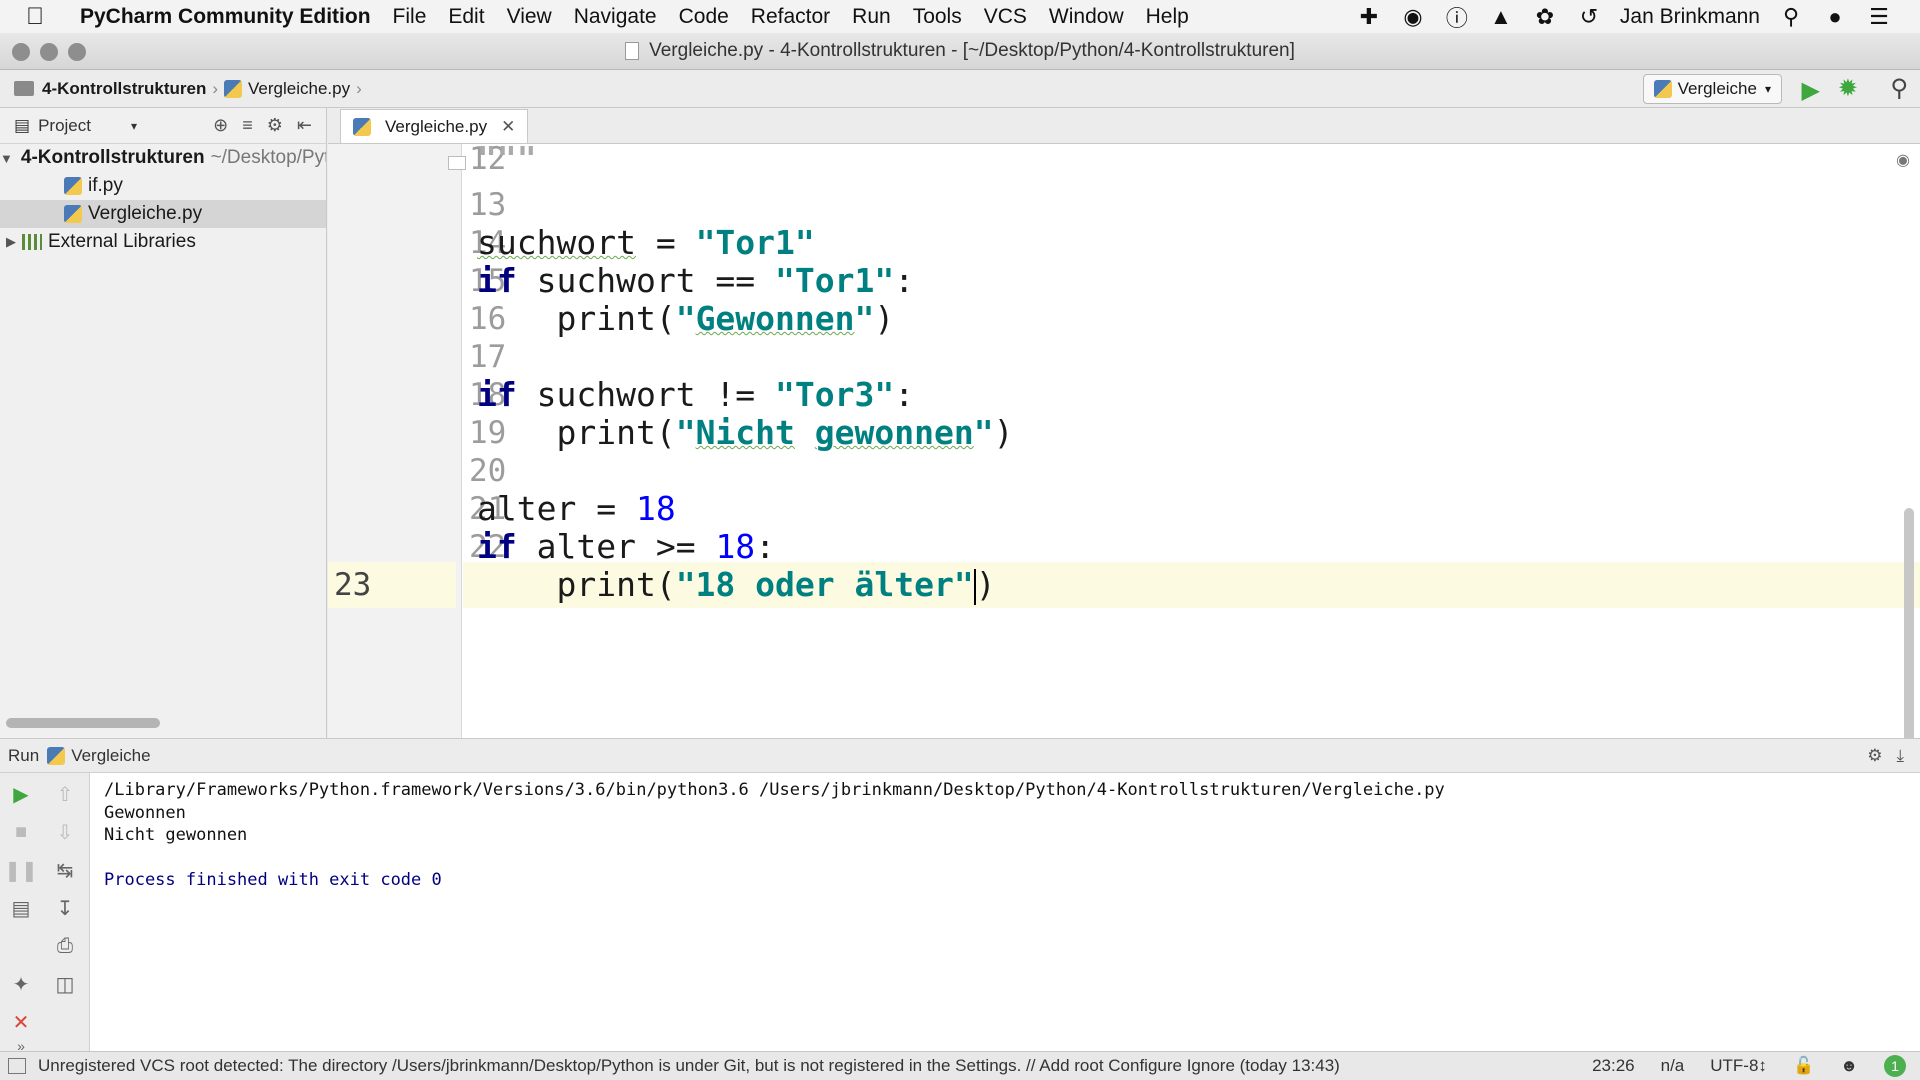  I want to click on menu-run: Run, so click(871, 17).